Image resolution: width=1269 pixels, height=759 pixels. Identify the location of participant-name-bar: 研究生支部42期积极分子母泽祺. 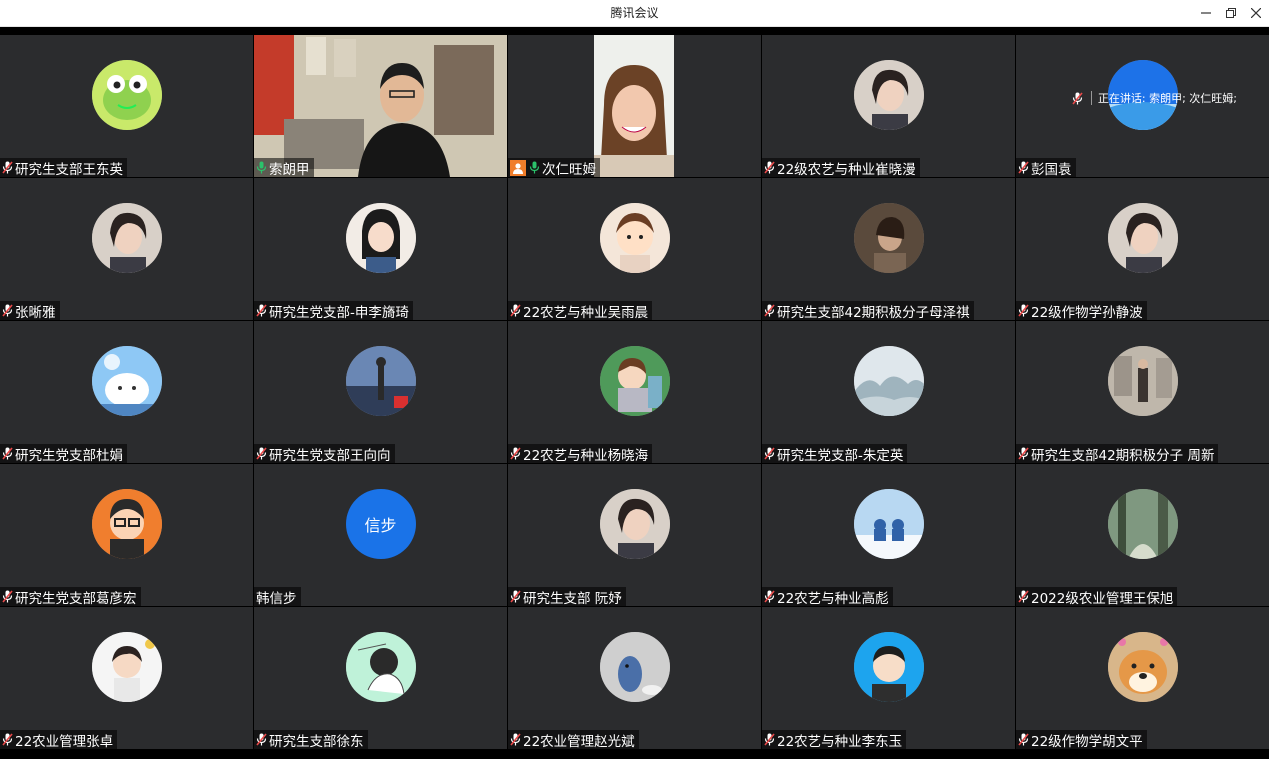
(868, 310).